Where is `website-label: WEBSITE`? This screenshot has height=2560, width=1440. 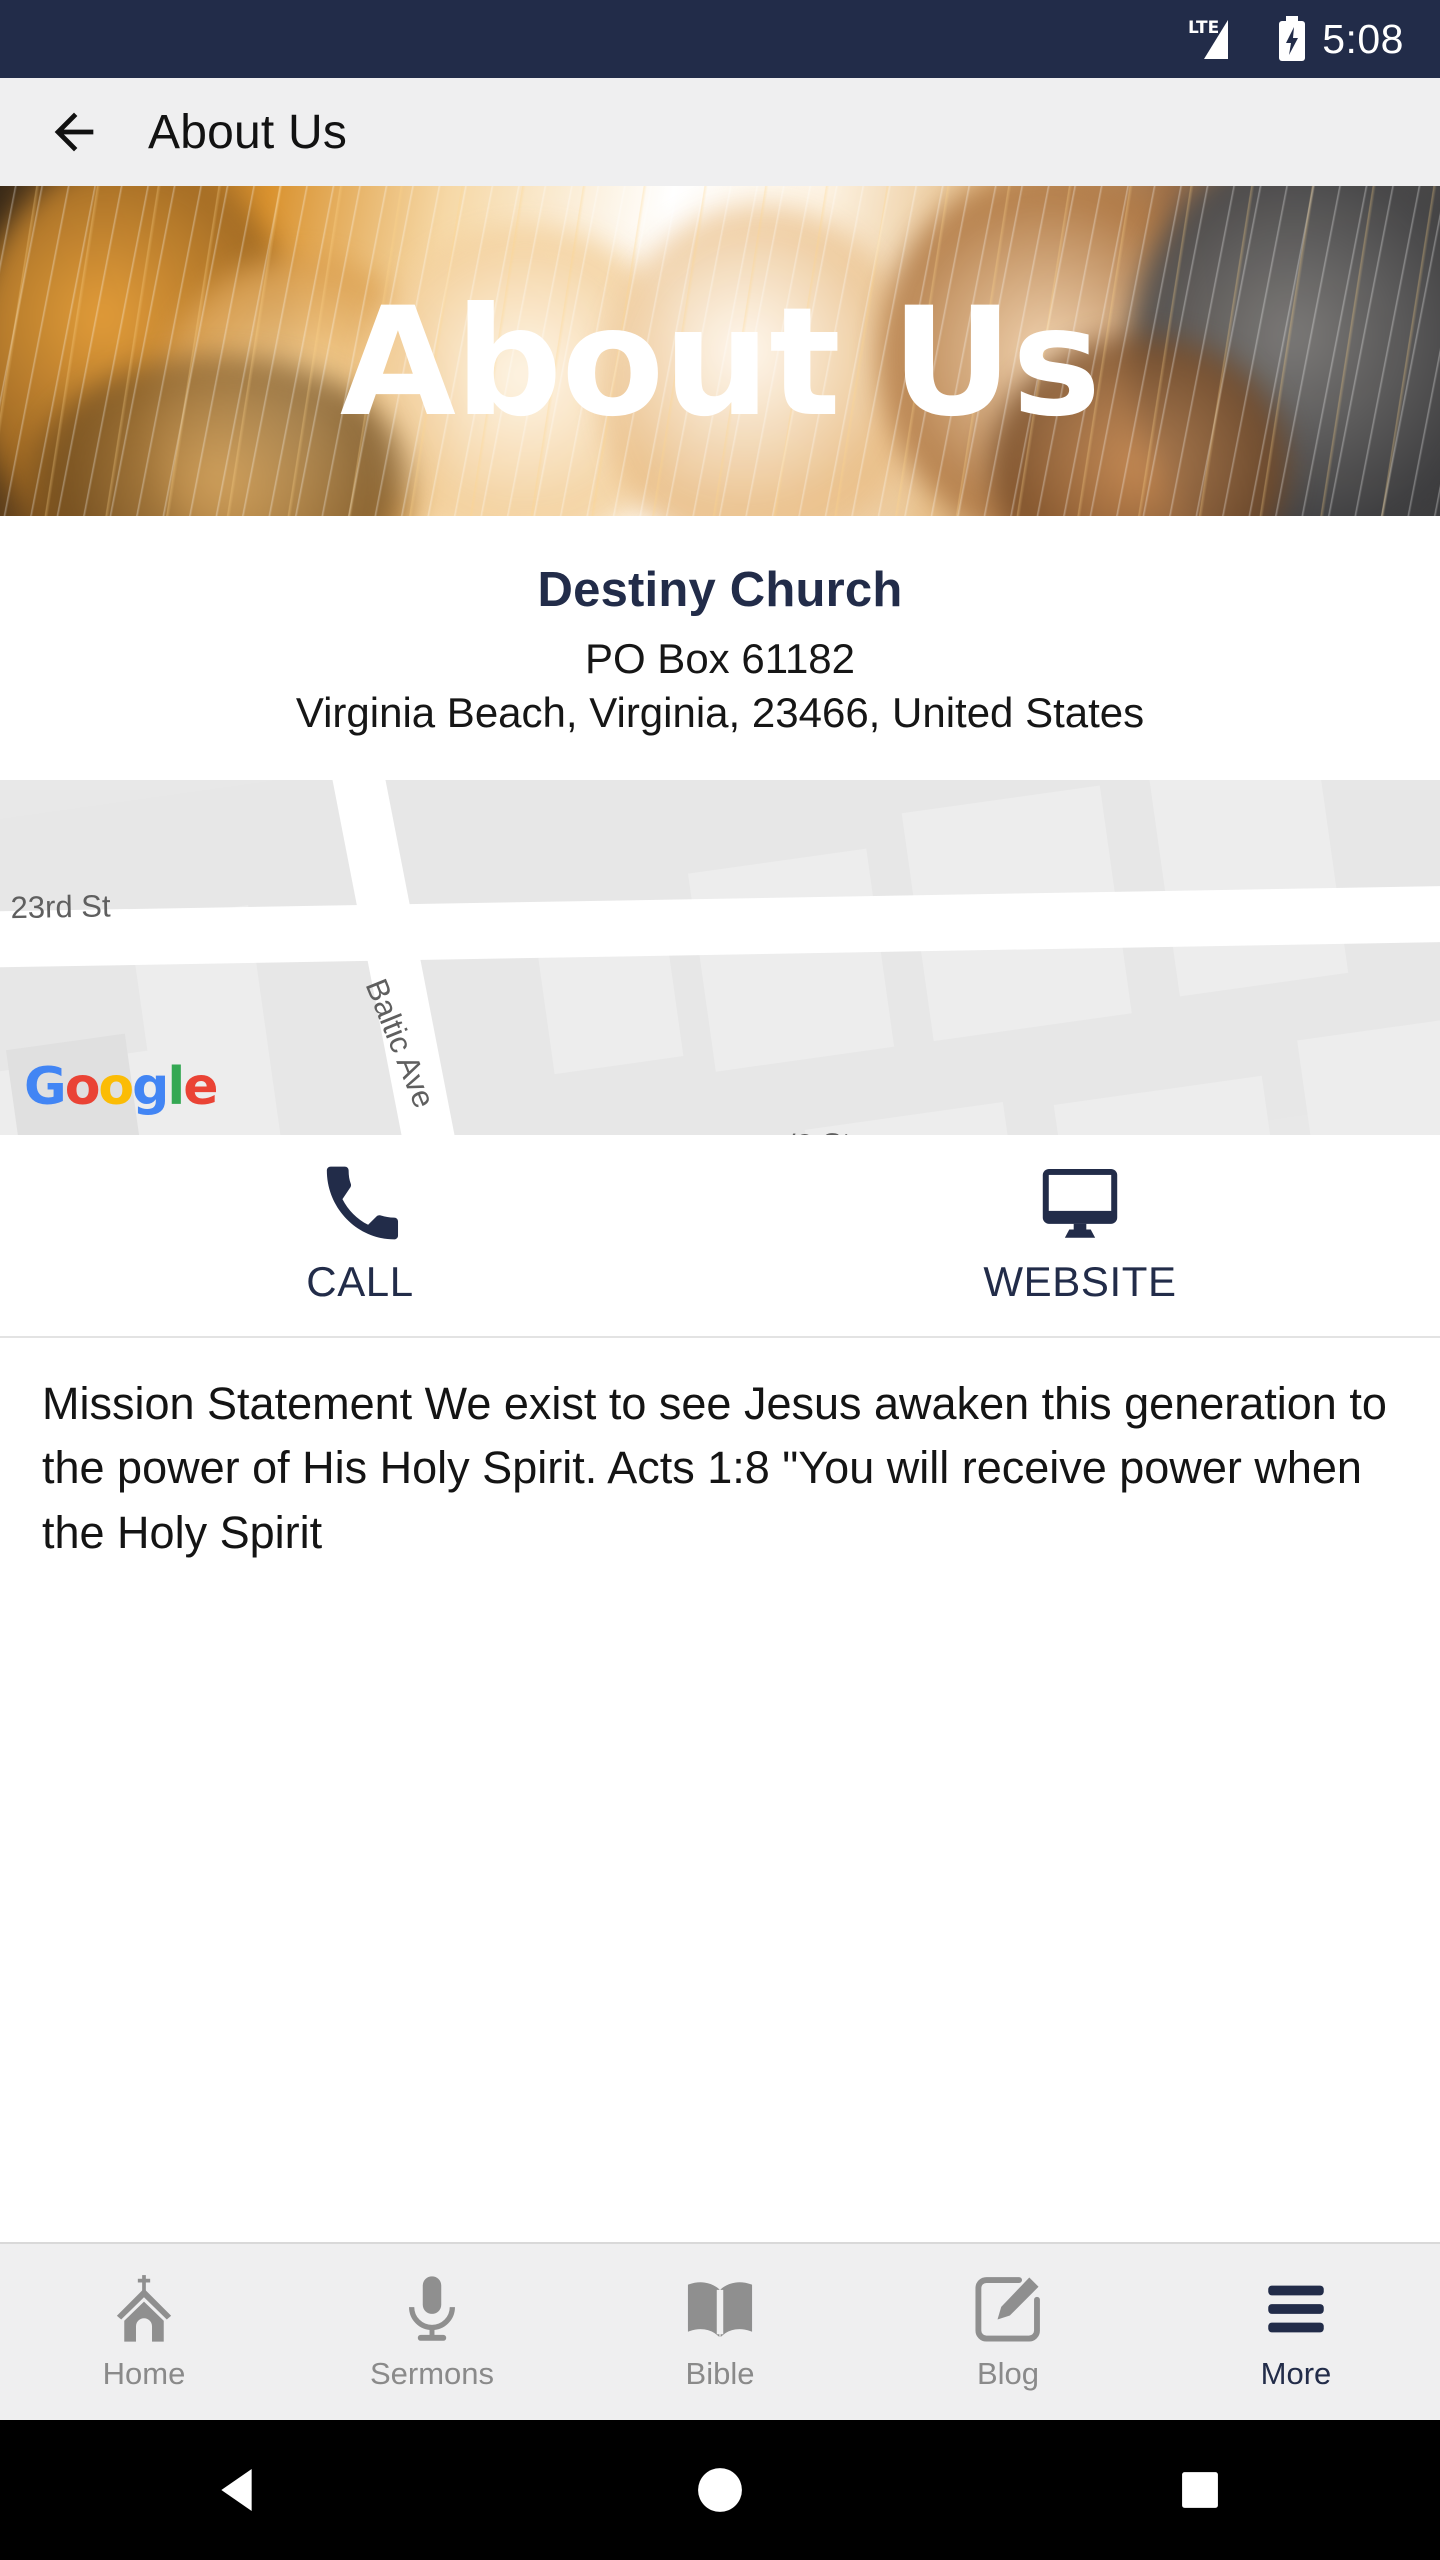 website-label: WEBSITE is located at coordinates (1080, 1281).